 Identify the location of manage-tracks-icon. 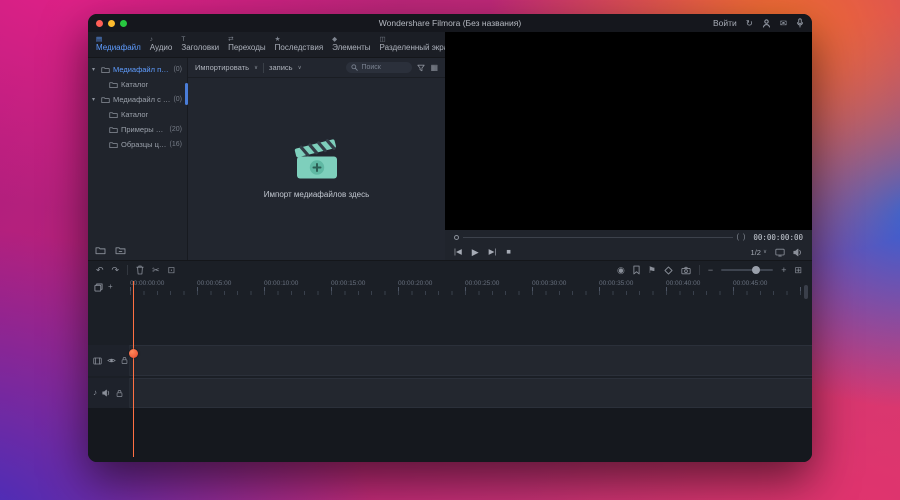
(98, 287).